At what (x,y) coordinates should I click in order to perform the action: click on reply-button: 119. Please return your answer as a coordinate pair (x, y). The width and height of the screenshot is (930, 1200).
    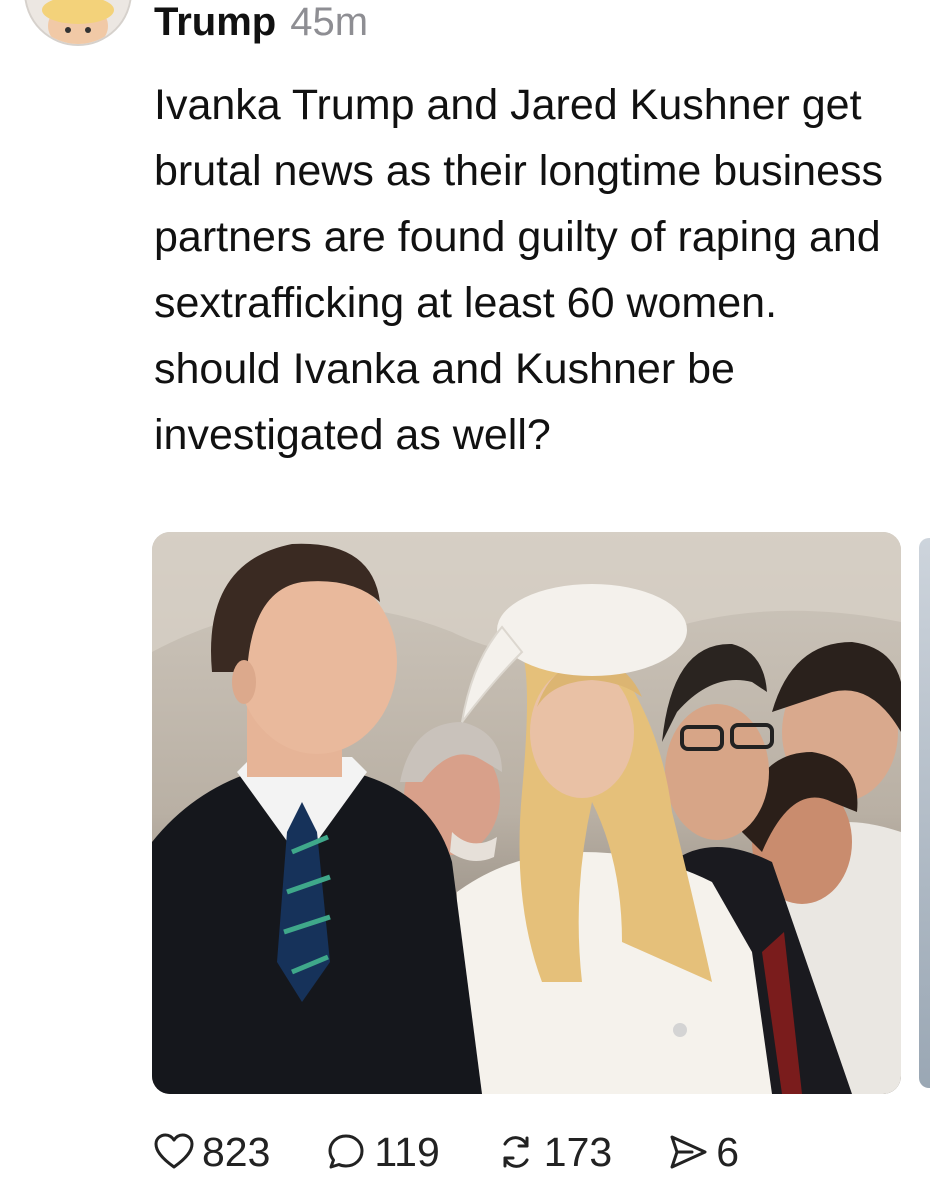
    Looking at the image, I should click on (382, 1152).